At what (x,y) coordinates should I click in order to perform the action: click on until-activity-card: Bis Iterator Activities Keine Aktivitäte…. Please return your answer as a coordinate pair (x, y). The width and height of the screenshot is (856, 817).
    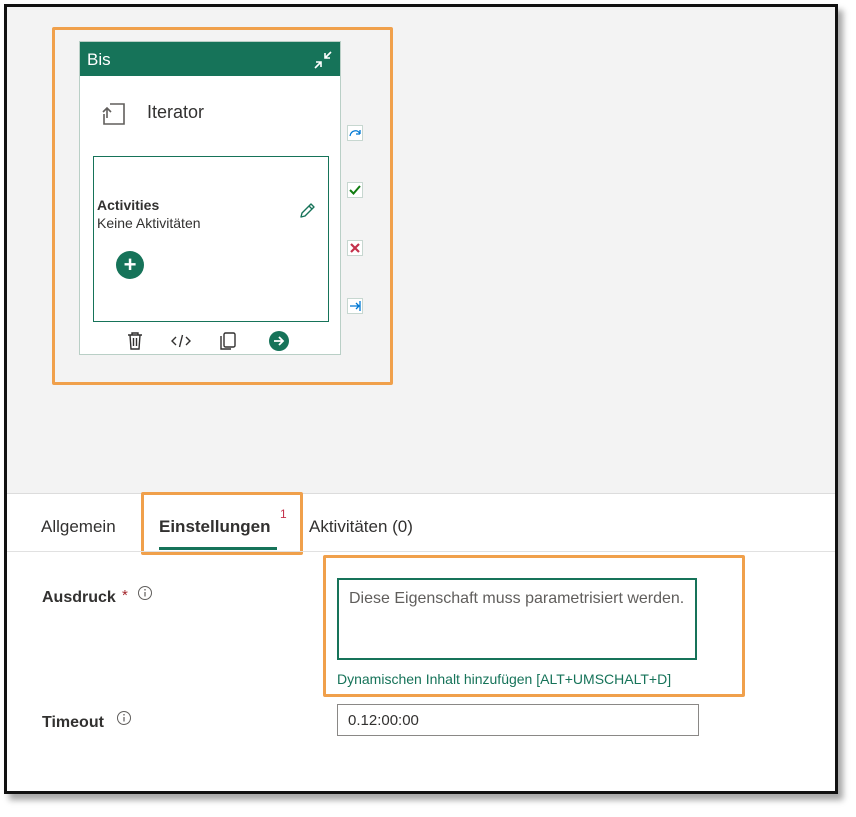
    Looking at the image, I should click on (210, 198).